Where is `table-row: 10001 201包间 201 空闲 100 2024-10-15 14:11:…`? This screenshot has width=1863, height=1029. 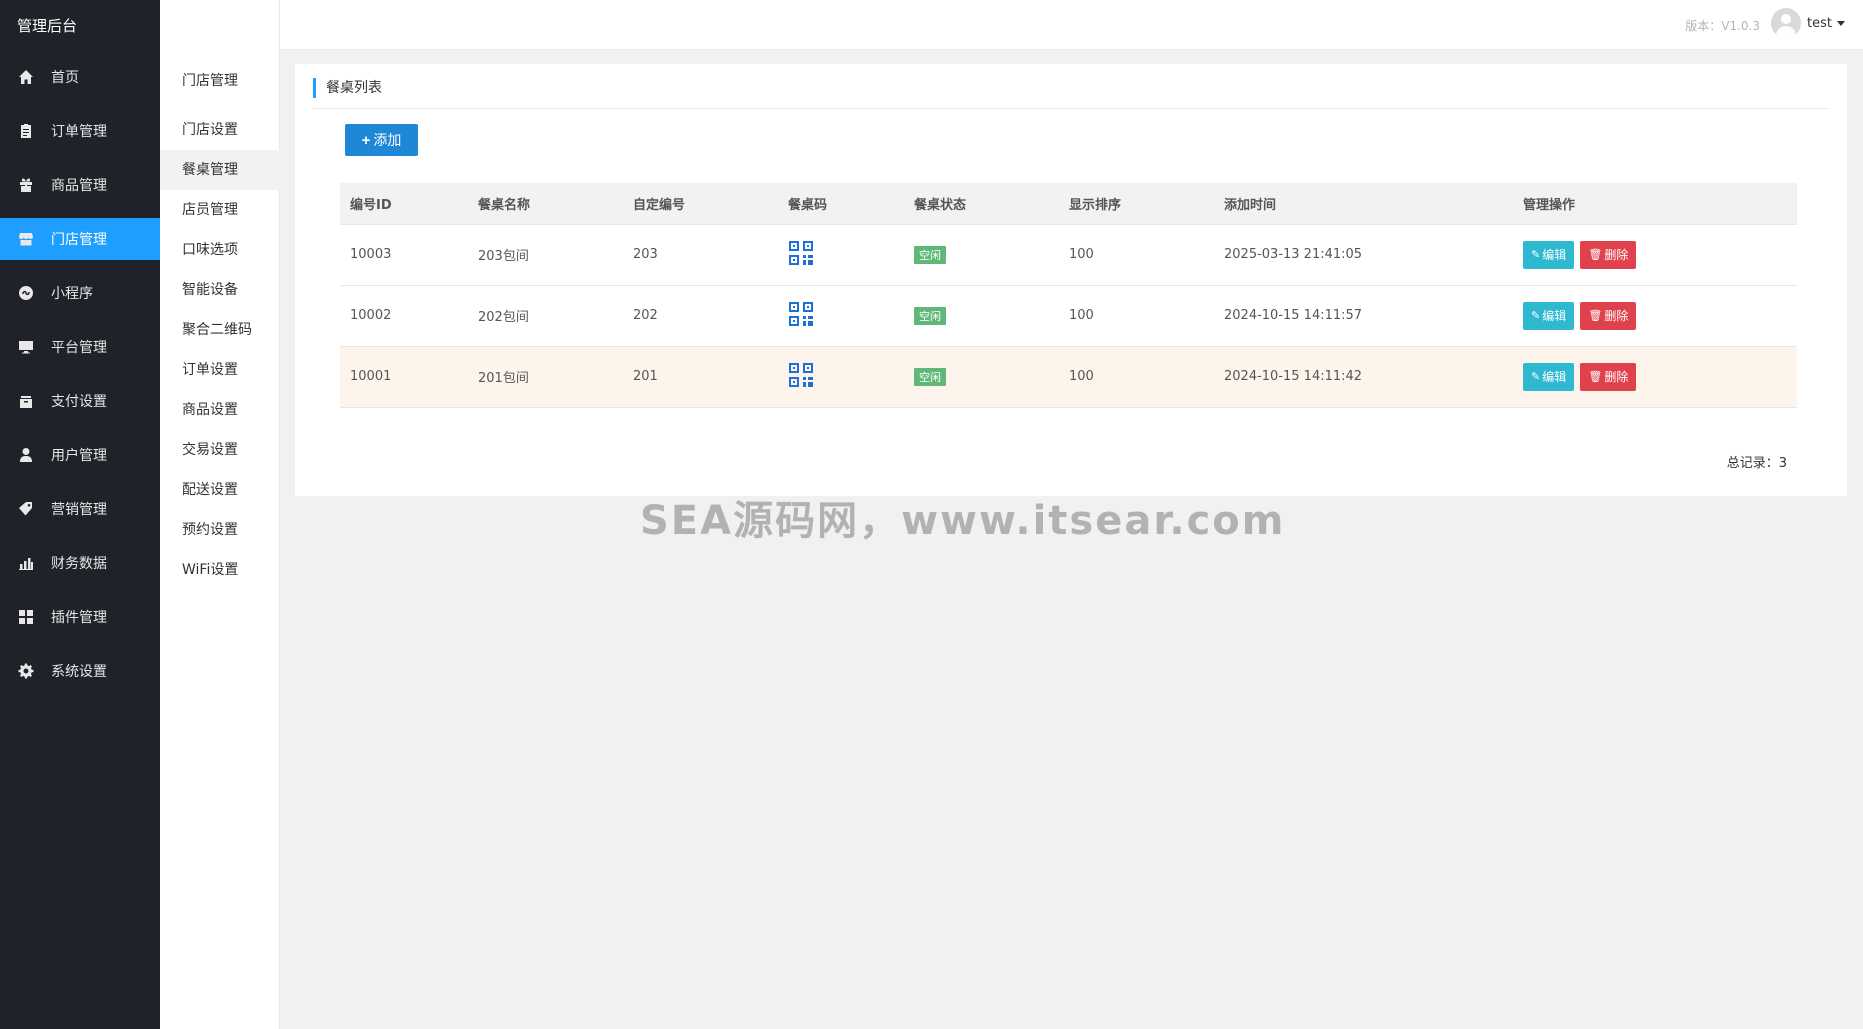
table-row: 10001 201包间 201 空闲 100 2024-10-15 14:11:… is located at coordinates (1068, 376).